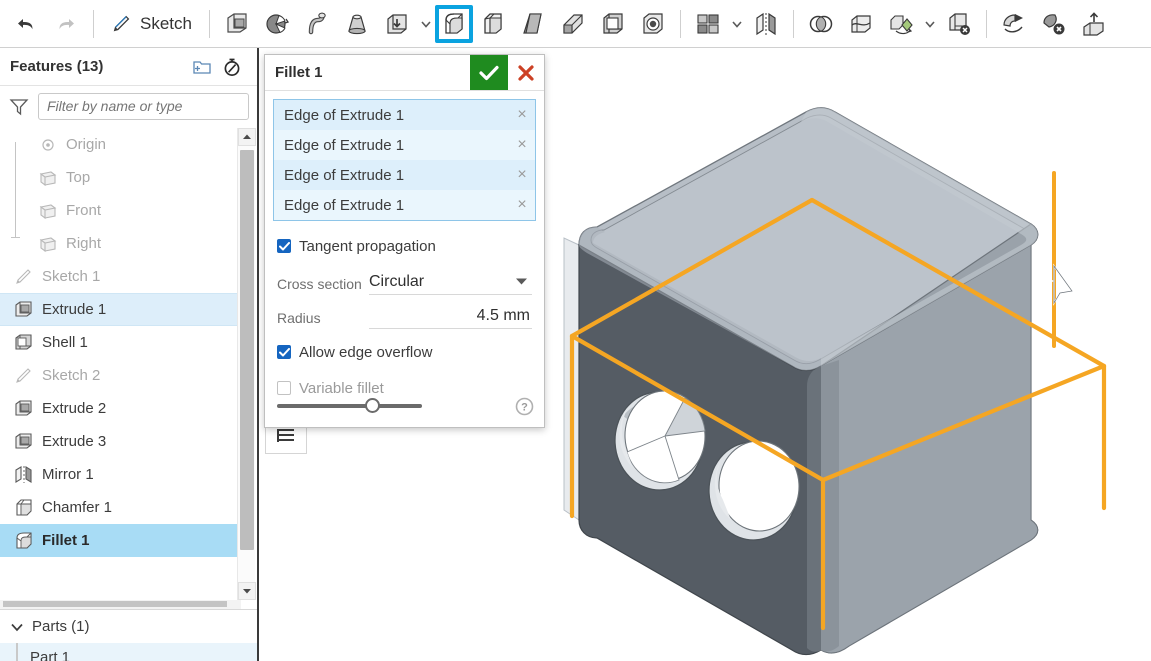 The width and height of the screenshot is (1151, 661). Describe the element at coordinates (119, 309) in the screenshot. I see `tree-item-extrude-1: Extrude 1` at that location.